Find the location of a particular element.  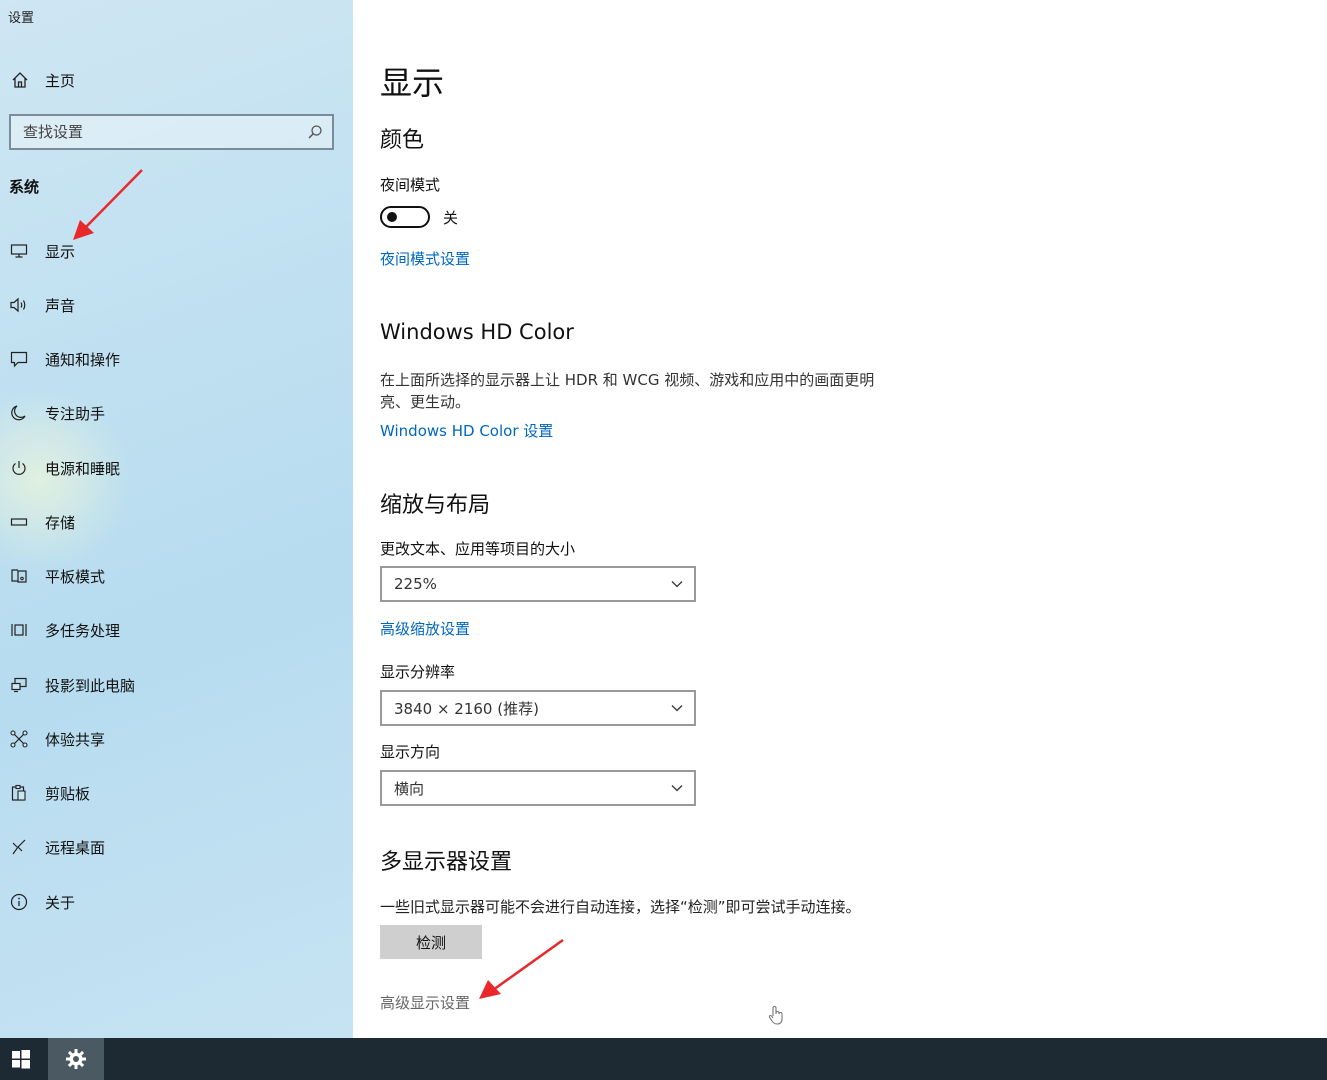

night-mode-toggle is located at coordinates (405, 217).